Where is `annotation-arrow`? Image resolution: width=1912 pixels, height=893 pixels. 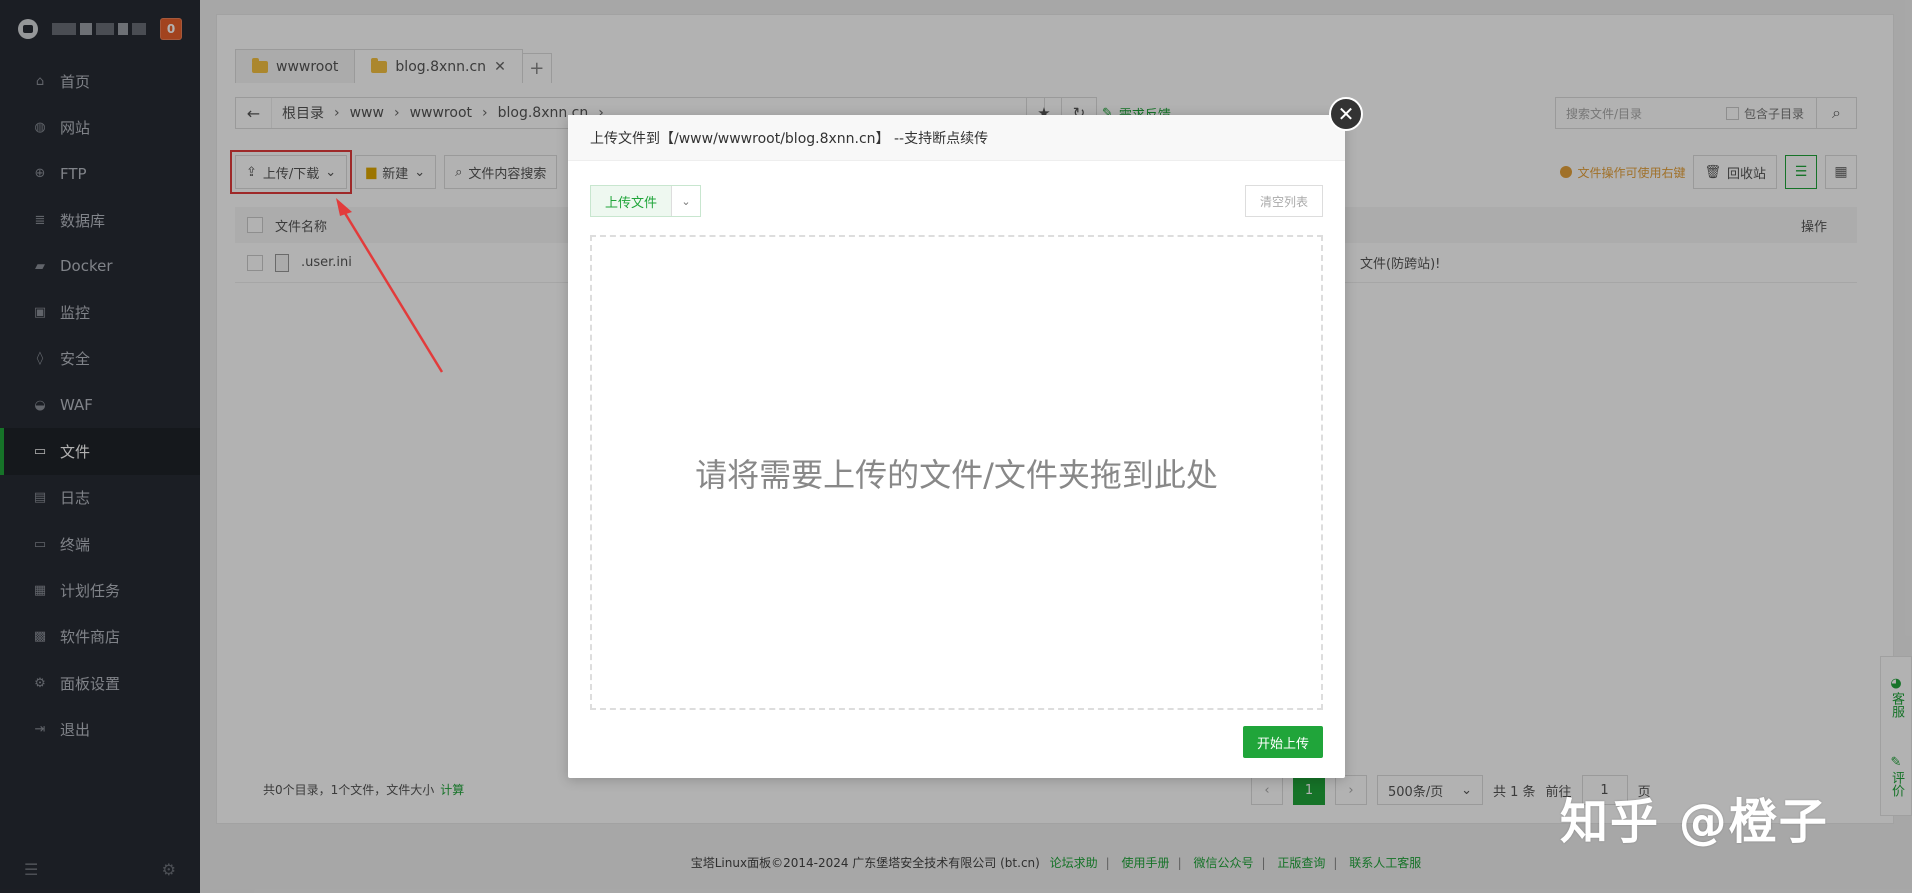 annotation-arrow is located at coordinates (390, 285).